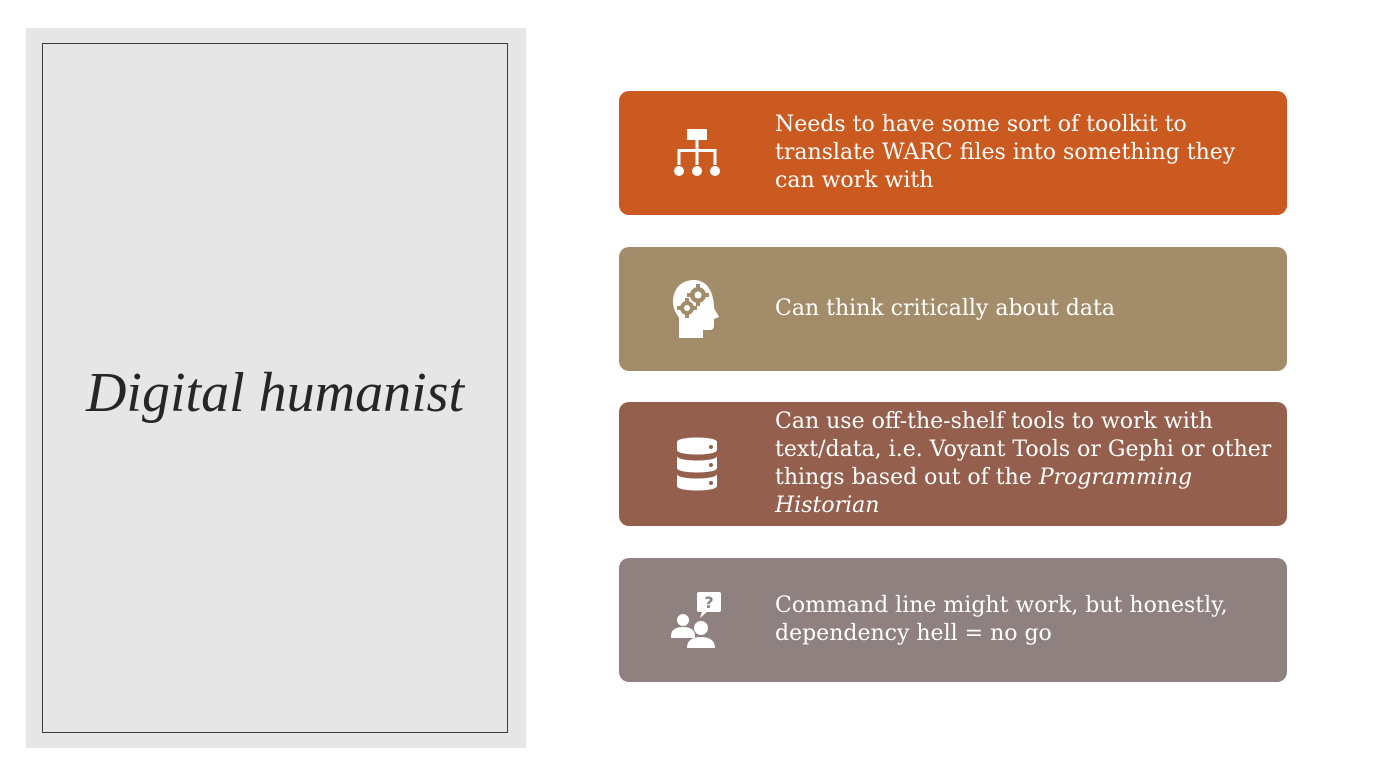 This screenshot has width=1378, height=775. What do you see at coordinates (945, 308) in the screenshot?
I see `card-critical-thinking-text: Can think critically about data` at bounding box center [945, 308].